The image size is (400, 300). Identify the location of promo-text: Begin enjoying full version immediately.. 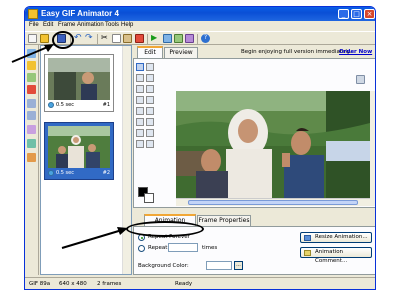
(296, 52).